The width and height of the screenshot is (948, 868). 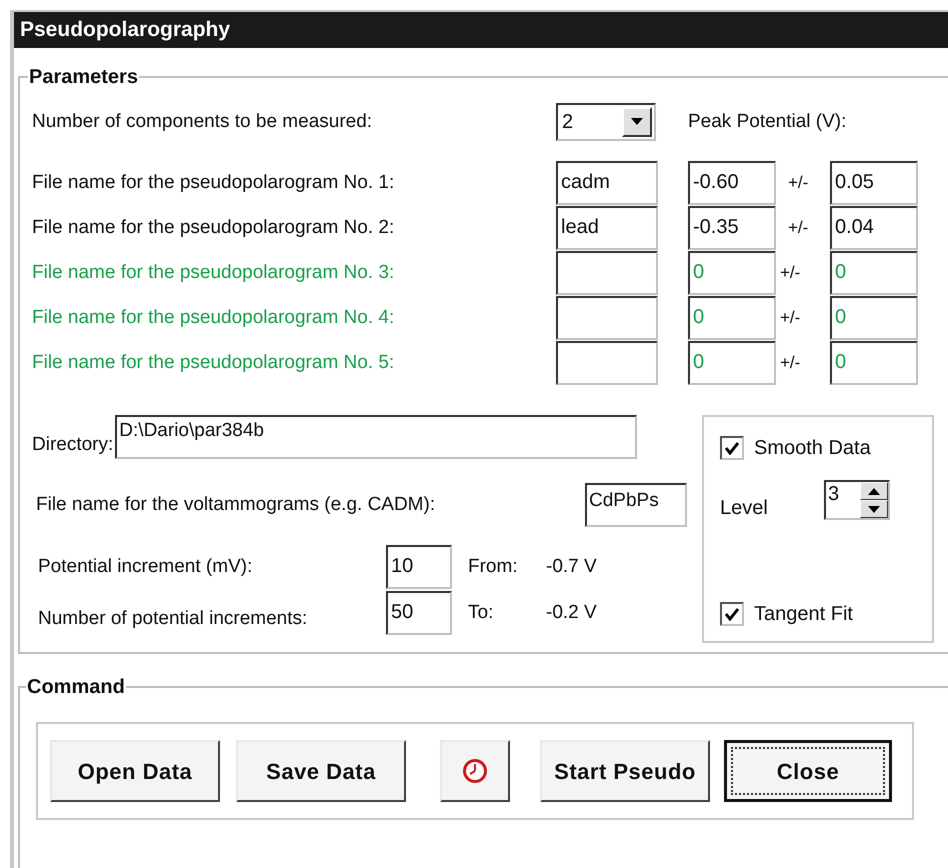 What do you see at coordinates (321, 771) in the screenshot?
I see `command-button: Save Data` at bounding box center [321, 771].